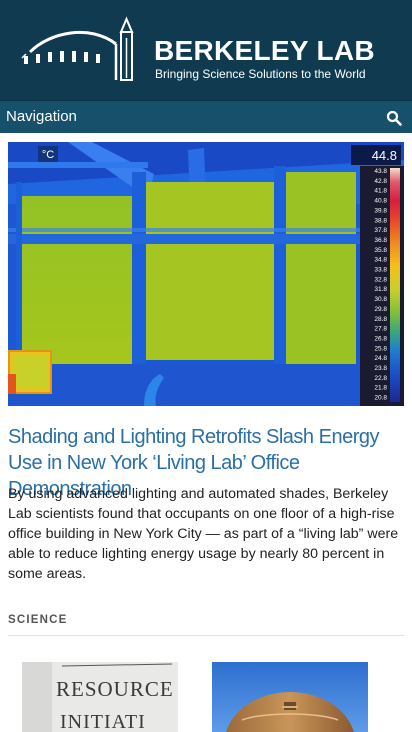 The width and height of the screenshot is (412, 732). I want to click on scale-label: 40.8, so click(380, 201).